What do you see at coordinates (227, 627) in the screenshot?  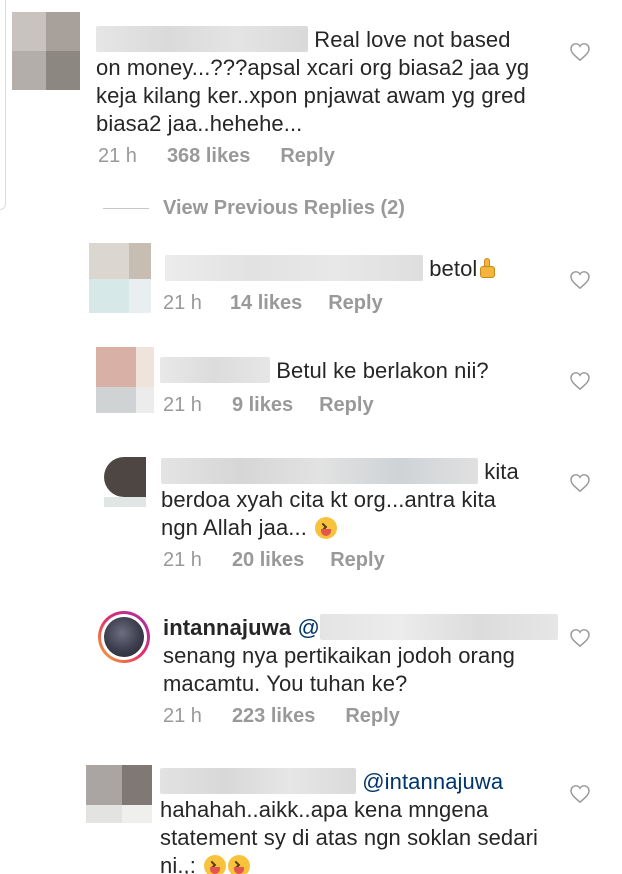 I see `username: intannajuwa` at bounding box center [227, 627].